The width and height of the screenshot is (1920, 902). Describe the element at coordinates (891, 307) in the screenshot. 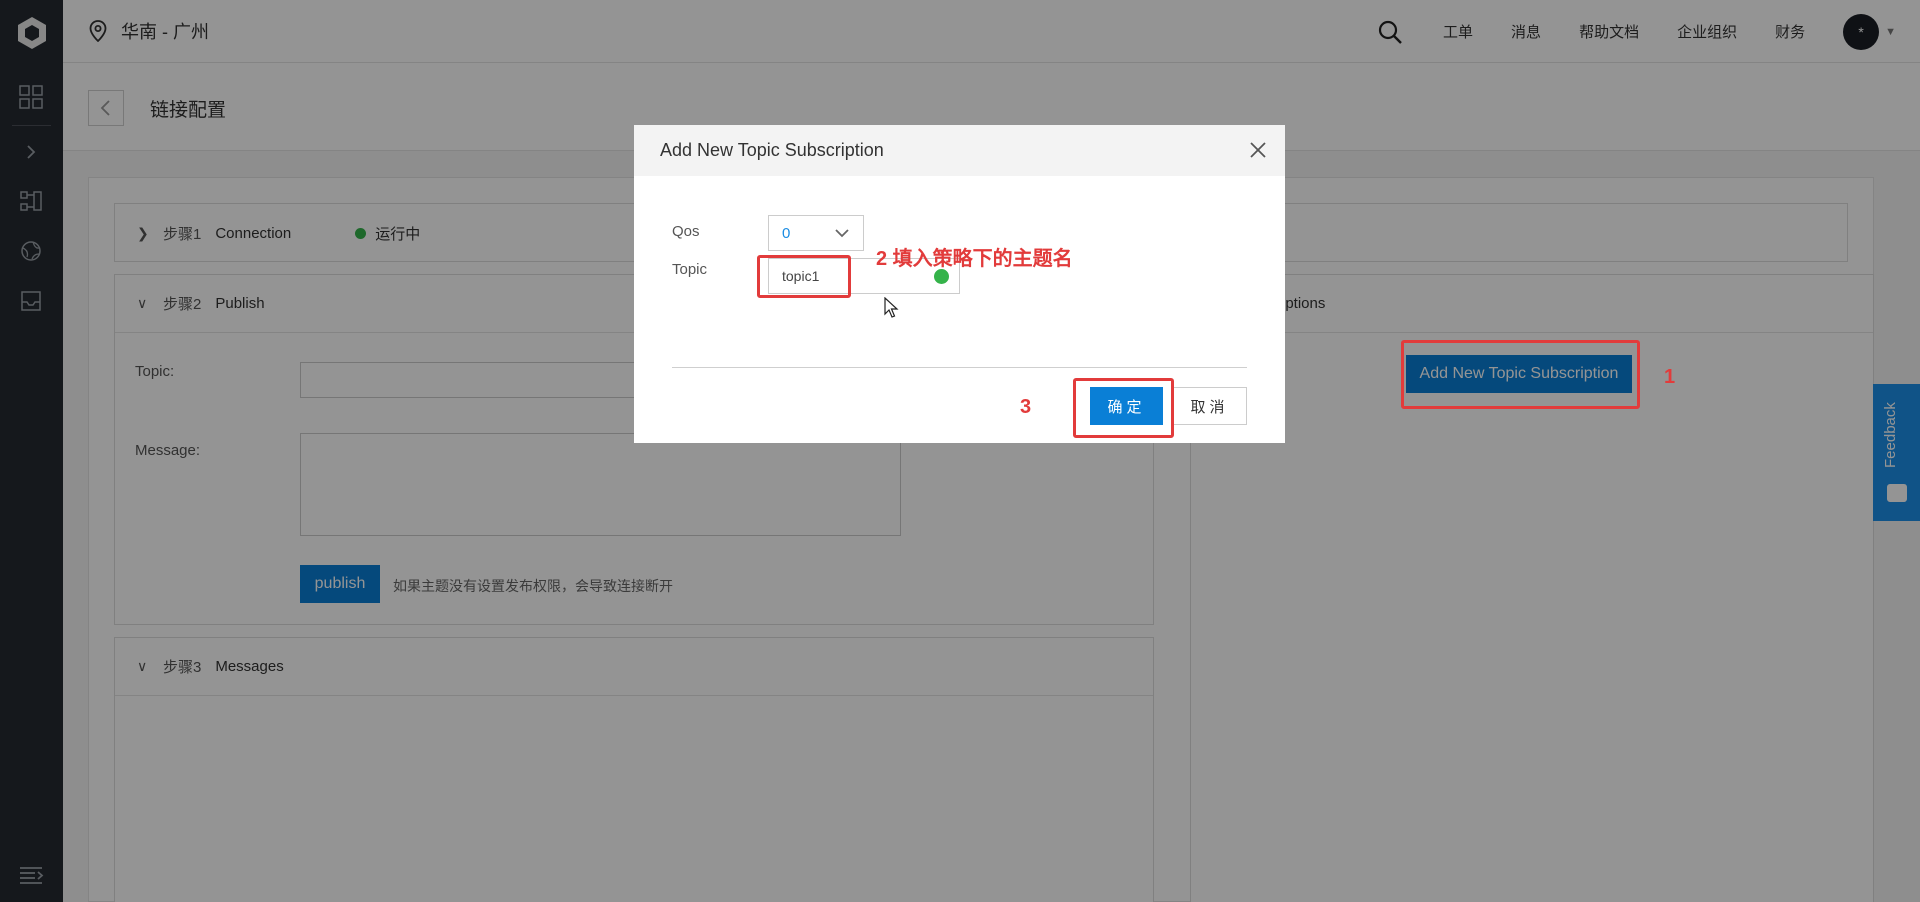

I see `mouse-cursor-icon` at that location.